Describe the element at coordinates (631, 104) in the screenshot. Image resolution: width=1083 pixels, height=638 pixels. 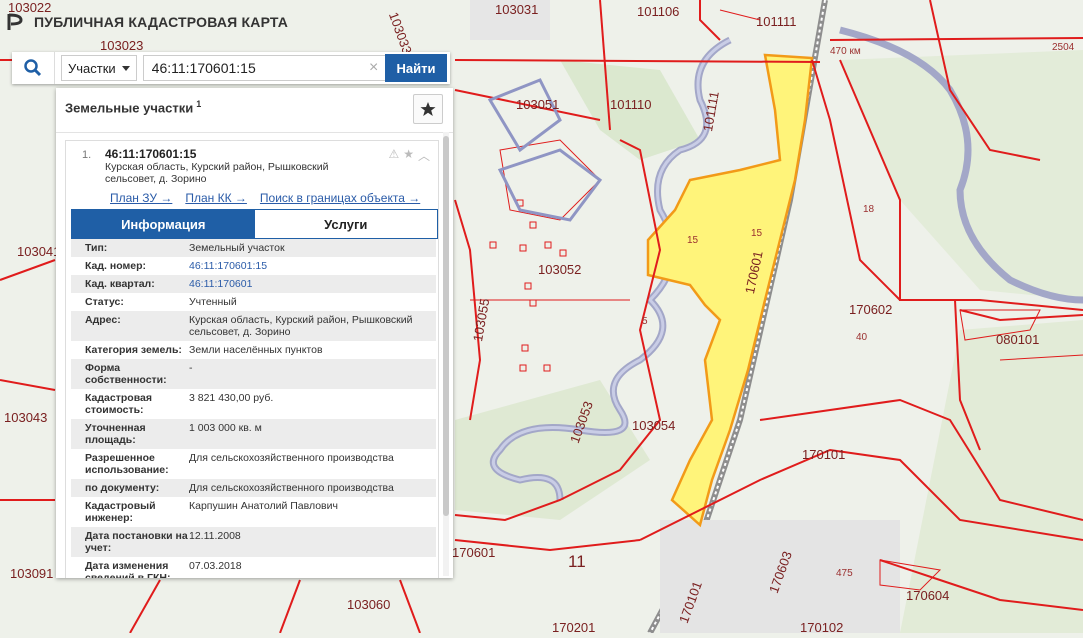
I see `map-label: 101110` at that location.